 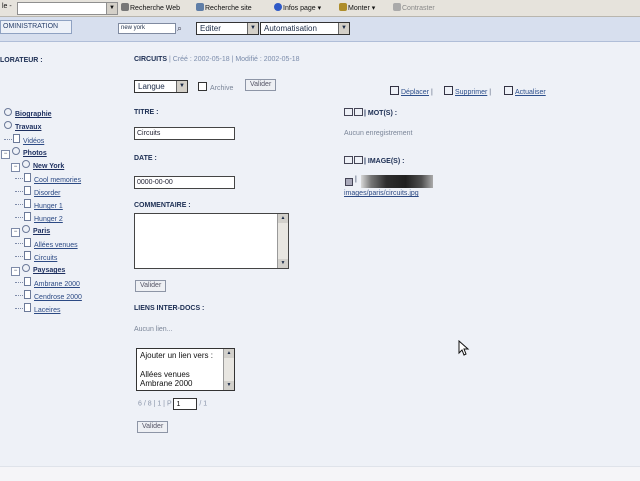 I want to click on pager-position: 6 / 8, so click(x=145, y=404).